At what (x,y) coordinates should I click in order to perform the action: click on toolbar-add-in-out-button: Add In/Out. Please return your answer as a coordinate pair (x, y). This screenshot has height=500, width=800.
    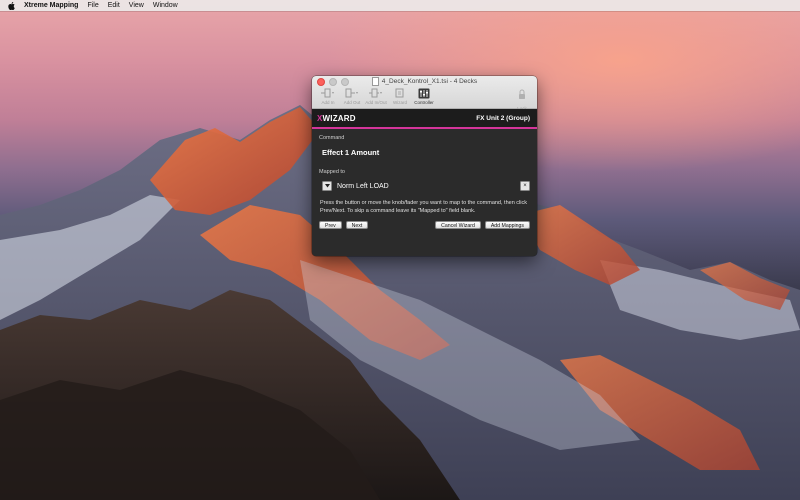
    Looking at the image, I should click on (376, 96).